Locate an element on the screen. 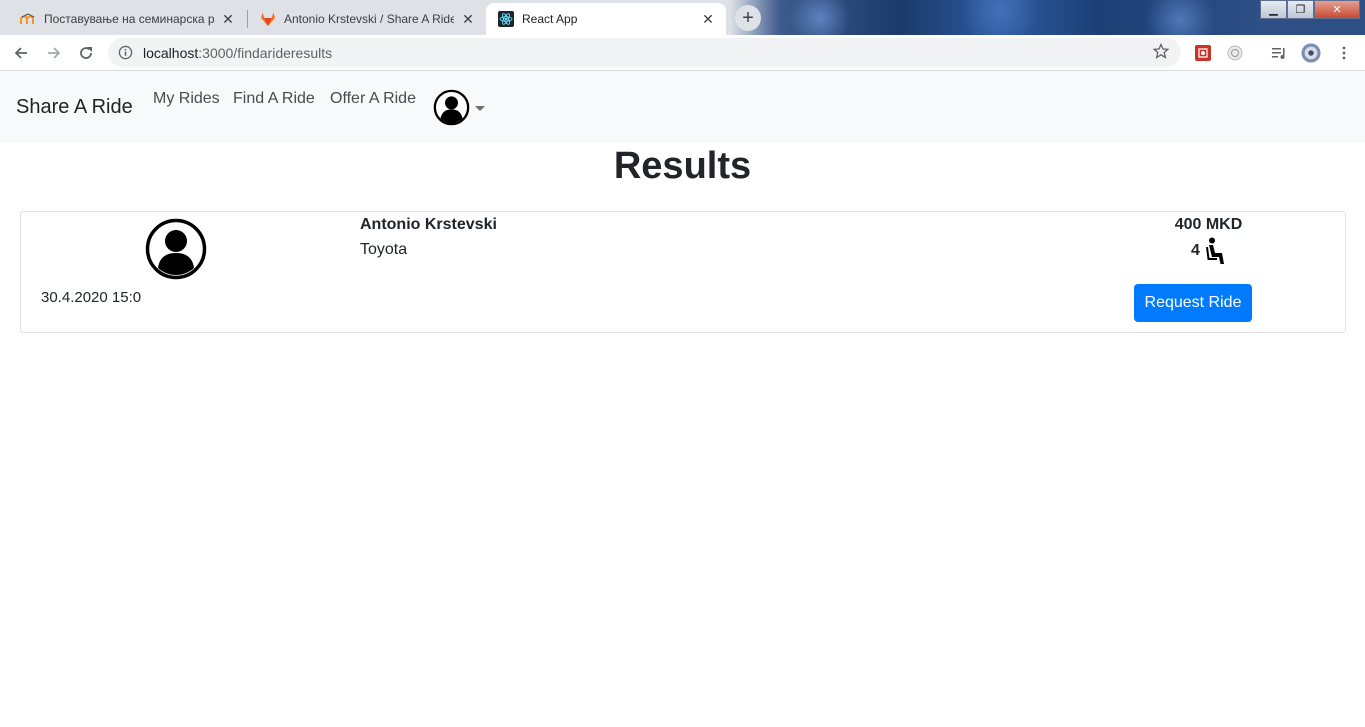  seat-icon is located at coordinates (1214, 250).